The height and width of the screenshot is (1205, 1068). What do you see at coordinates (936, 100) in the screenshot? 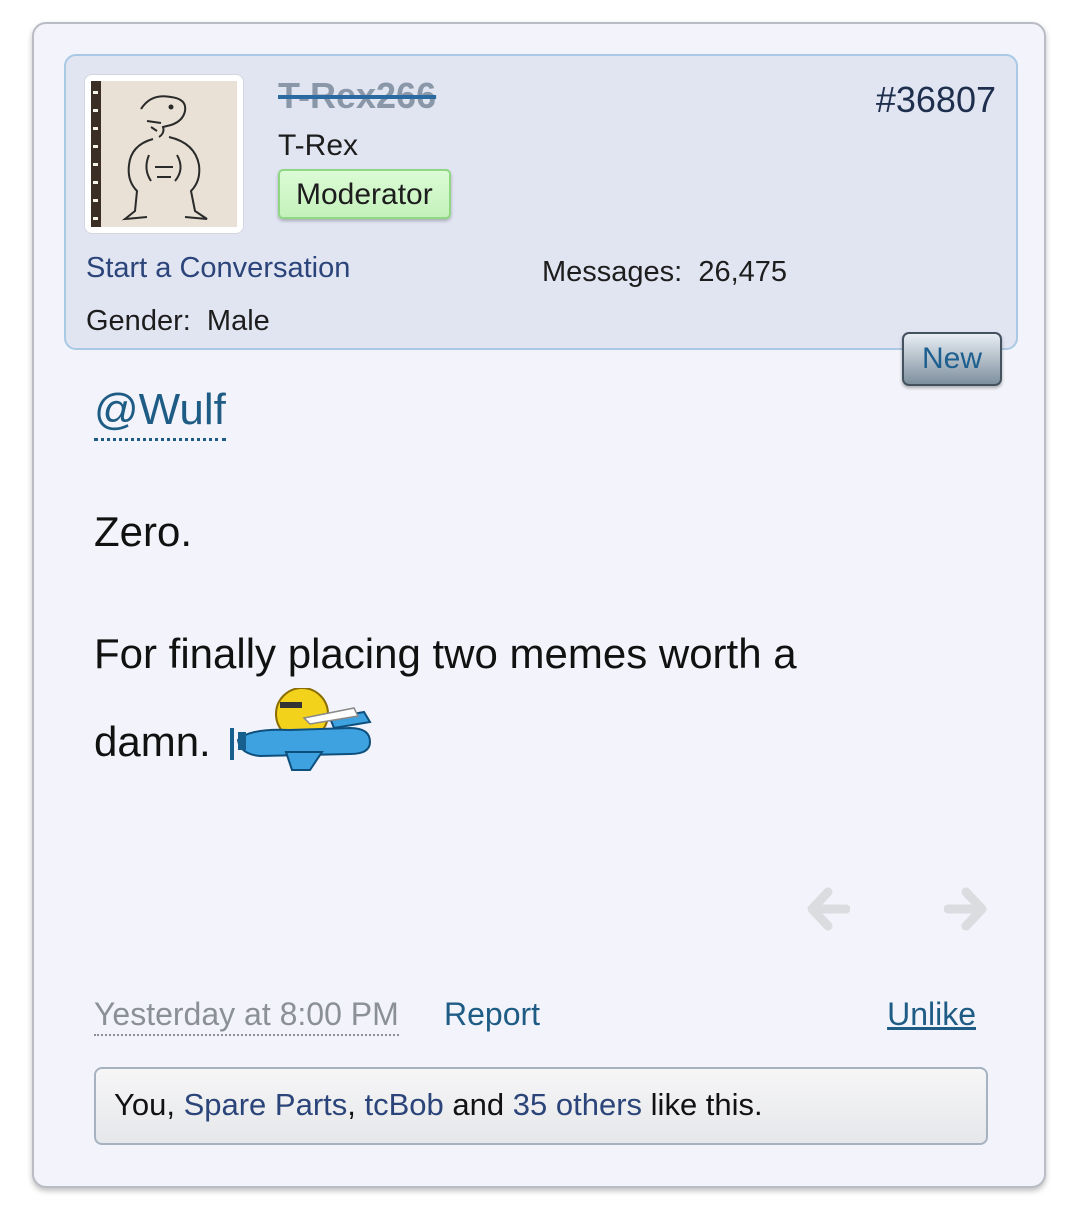
I see `post-number-link: #36807` at bounding box center [936, 100].